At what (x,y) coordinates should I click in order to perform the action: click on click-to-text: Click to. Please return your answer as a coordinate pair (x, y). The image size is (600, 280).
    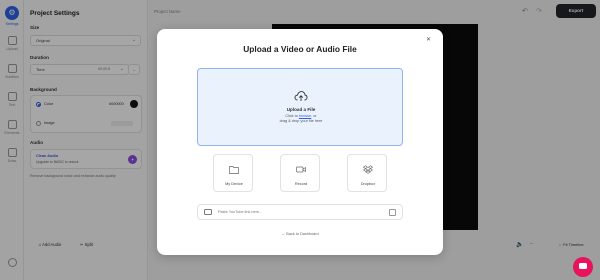
    Looking at the image, I should click on (291, 116).